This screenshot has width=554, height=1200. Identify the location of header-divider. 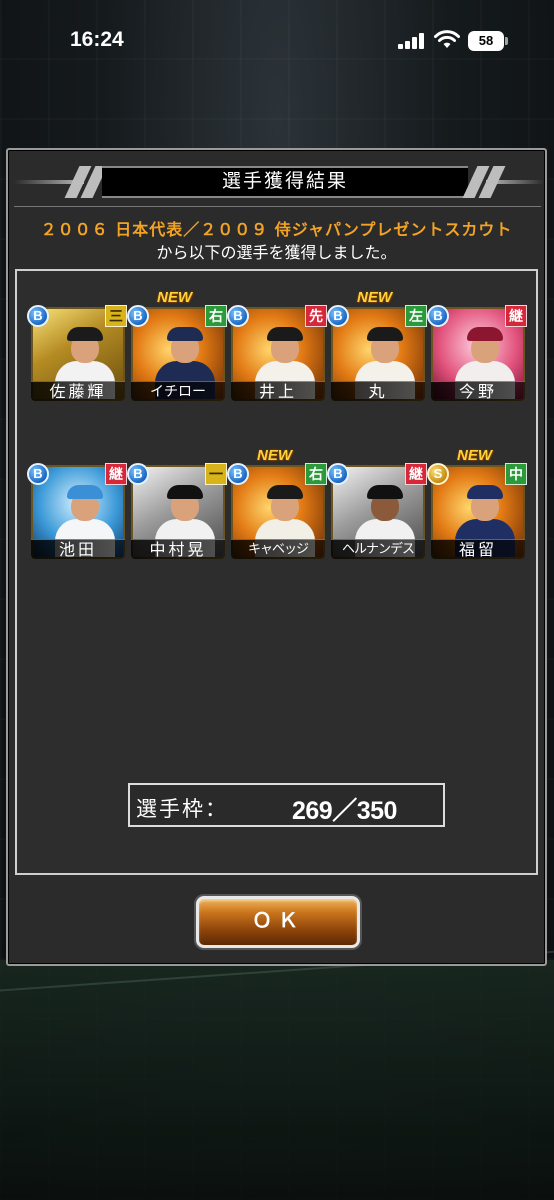
(277, 206).